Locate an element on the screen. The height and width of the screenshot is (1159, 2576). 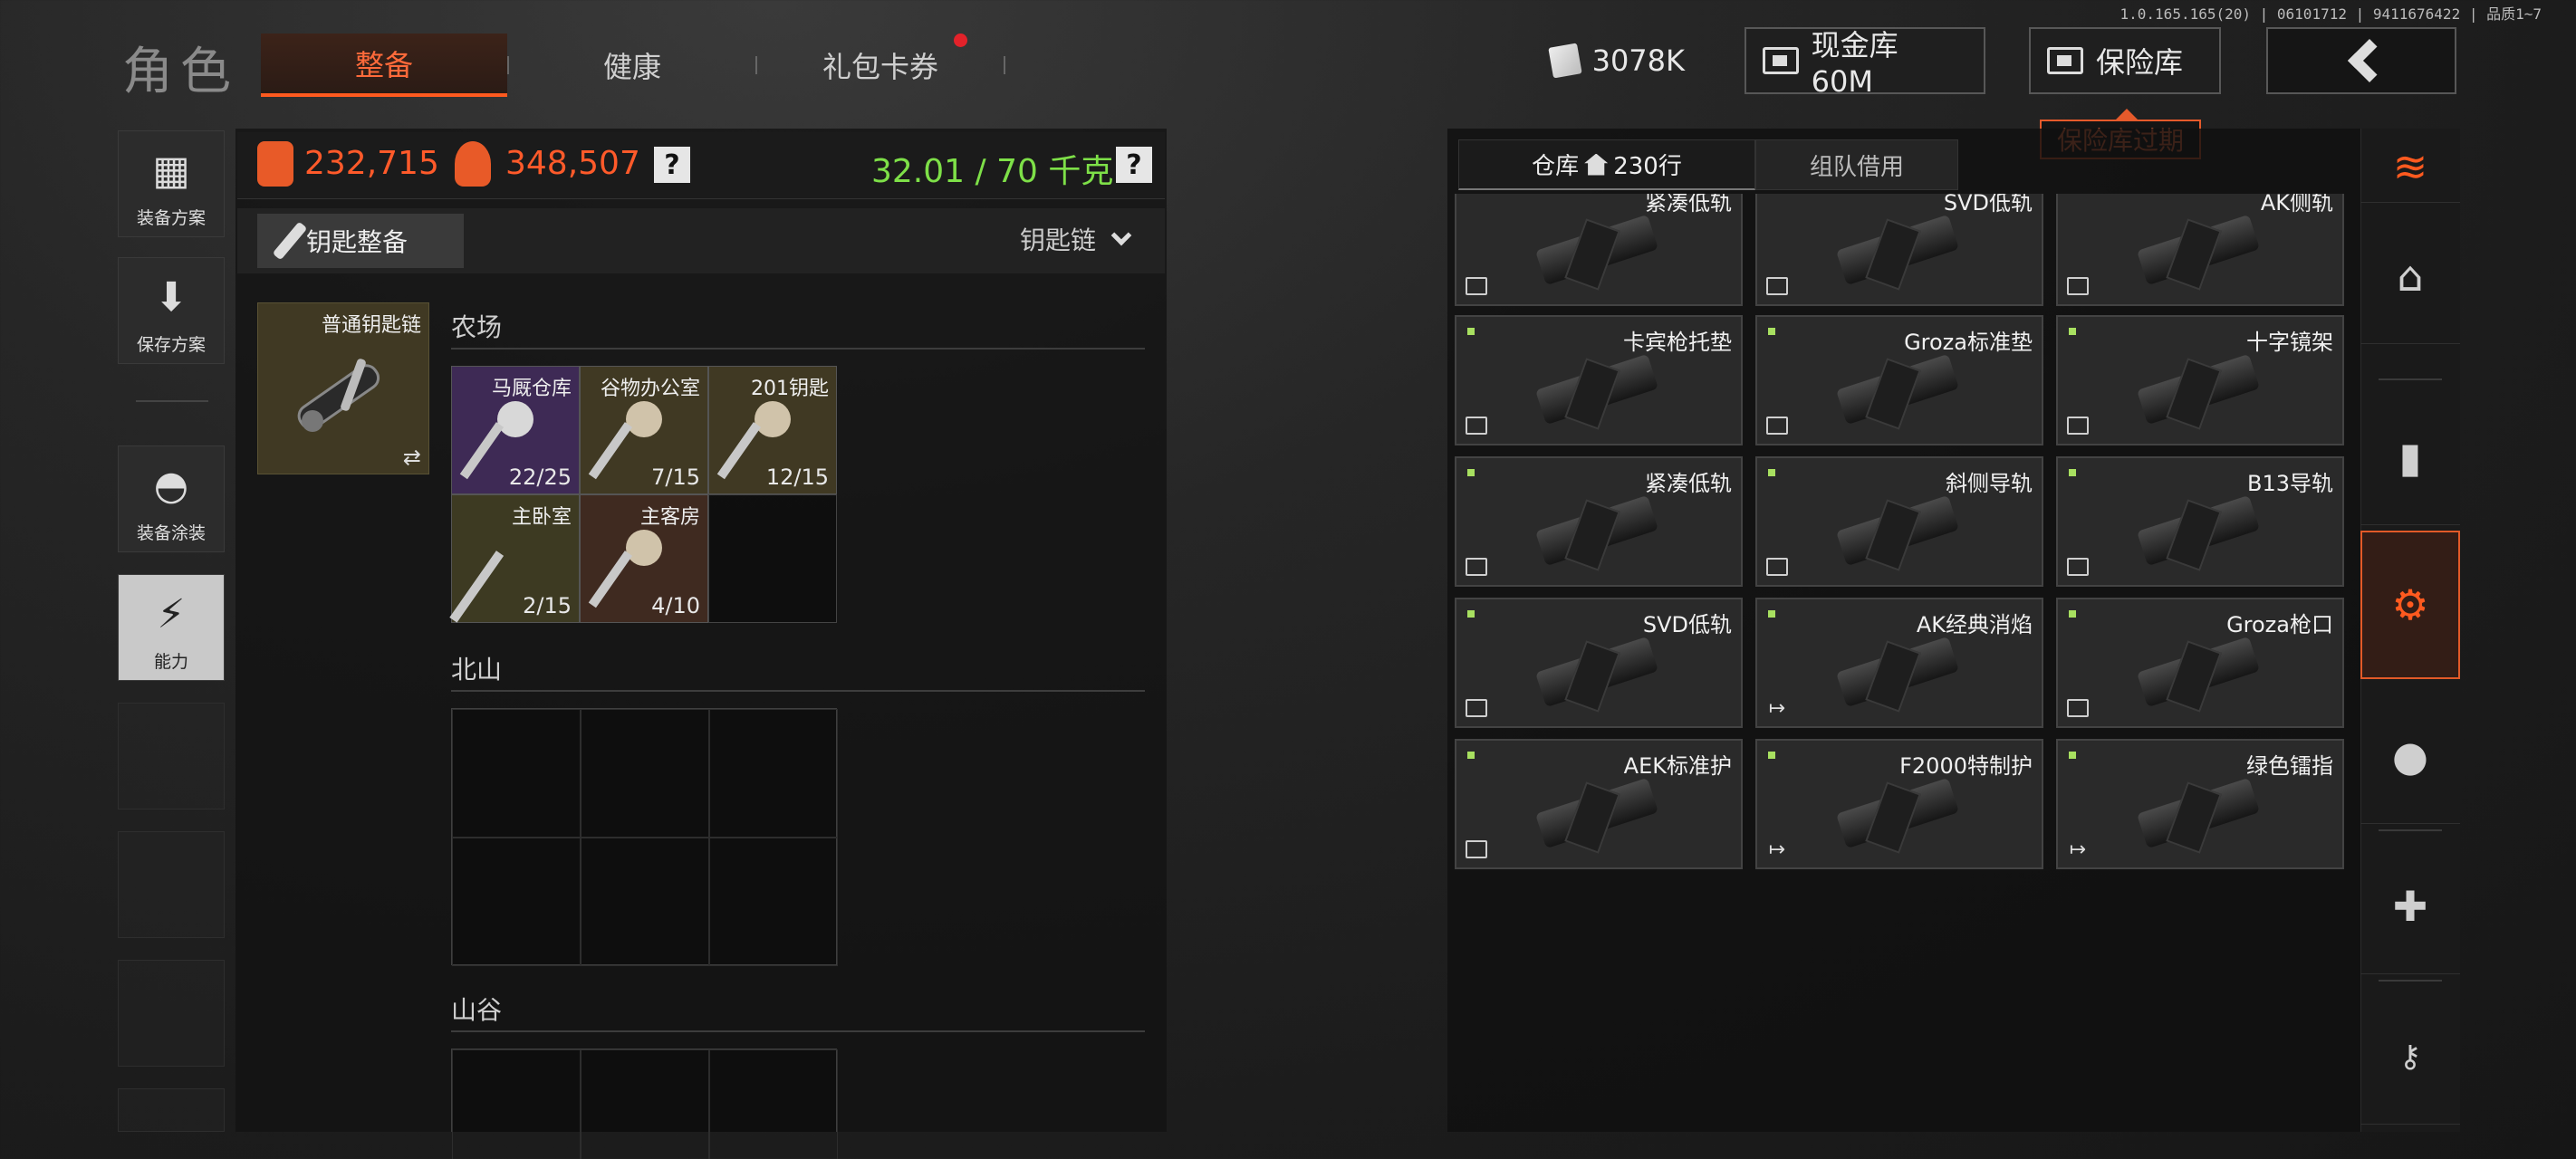
warehouse-item: 卡宾枪托垫 is located at coordinates (1599, 380).